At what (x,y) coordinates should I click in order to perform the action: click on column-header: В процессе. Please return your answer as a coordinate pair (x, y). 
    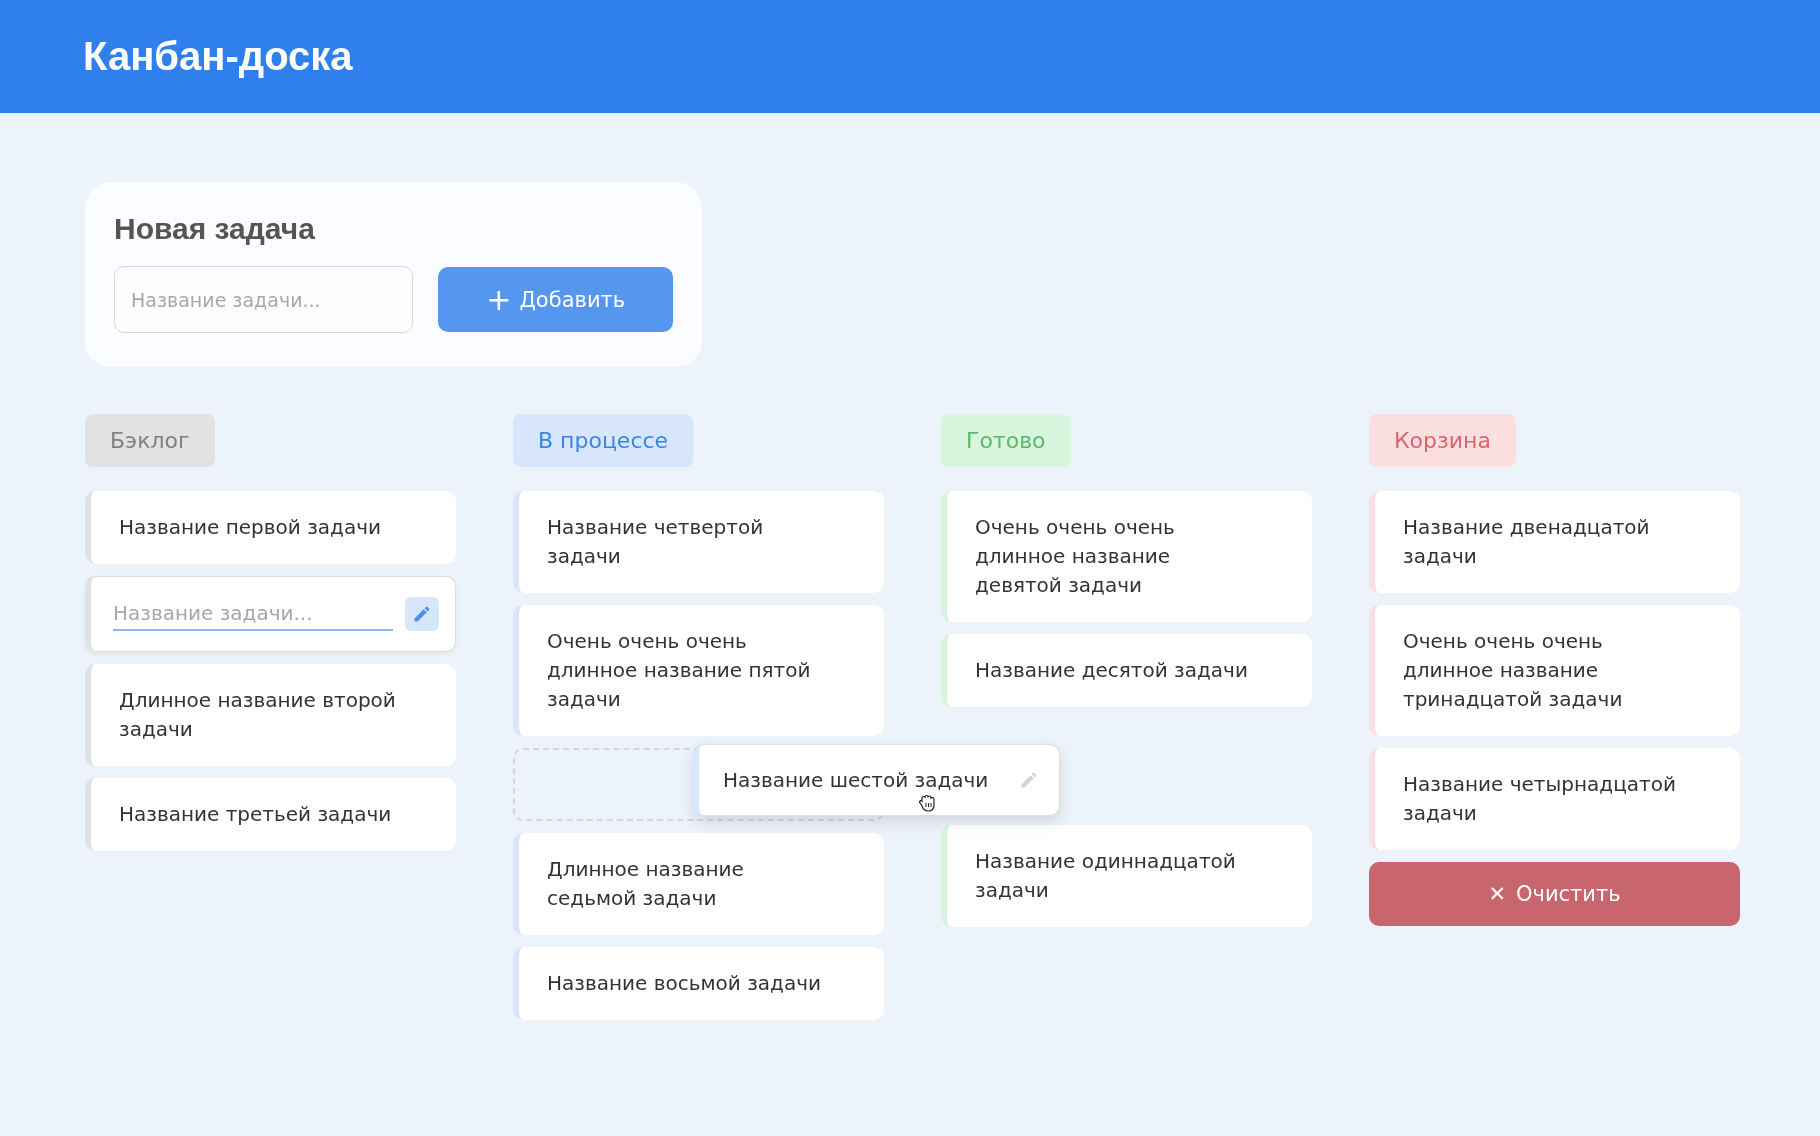
    Looking at the image, I should click on (603, 440).